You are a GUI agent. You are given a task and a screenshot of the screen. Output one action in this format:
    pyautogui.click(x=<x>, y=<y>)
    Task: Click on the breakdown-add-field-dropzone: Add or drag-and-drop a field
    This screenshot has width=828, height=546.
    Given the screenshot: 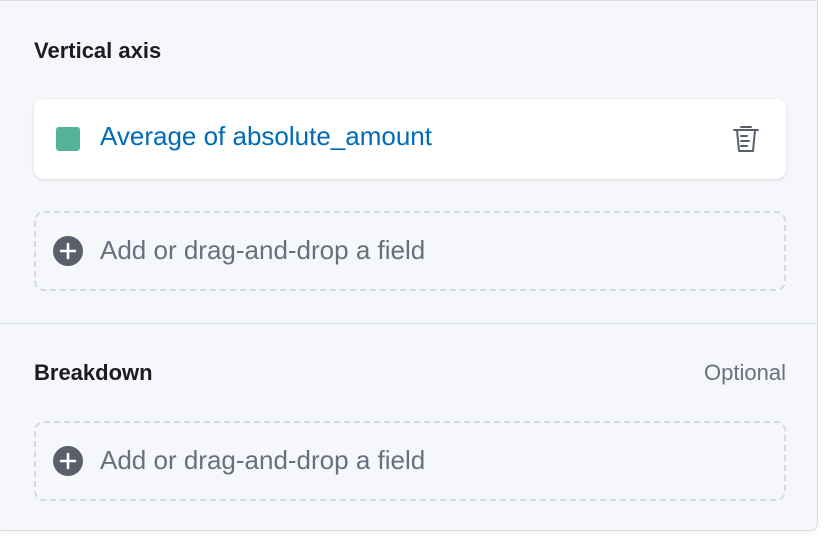 What is the action you would take?
    pyautogui.click(x=410, y=461)
    